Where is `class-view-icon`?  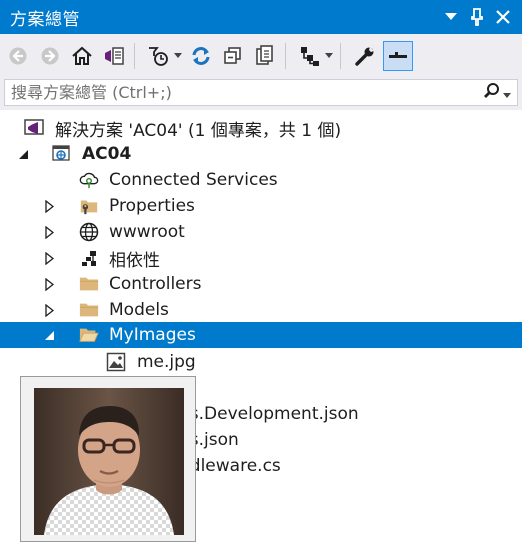 class-view-icon is located at coordinates (310, 56).